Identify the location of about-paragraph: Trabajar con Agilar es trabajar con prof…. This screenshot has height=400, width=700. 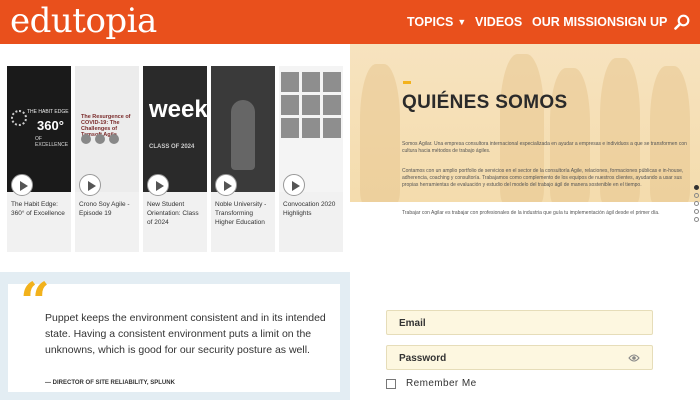
(531, 213).